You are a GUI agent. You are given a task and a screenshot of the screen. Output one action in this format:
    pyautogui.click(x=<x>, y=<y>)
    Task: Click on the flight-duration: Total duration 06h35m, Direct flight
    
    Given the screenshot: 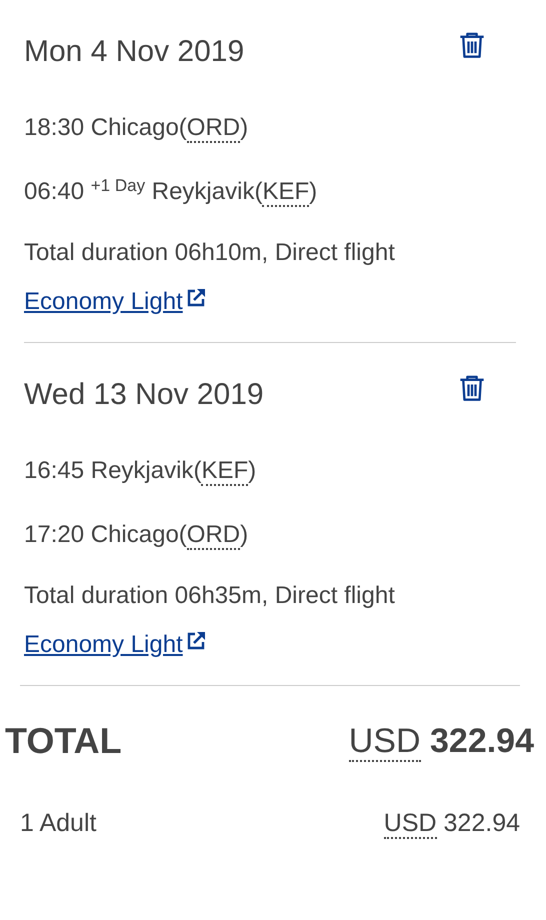 What is the action you would take?
    pyautogui.click(x=210, y=596)
    